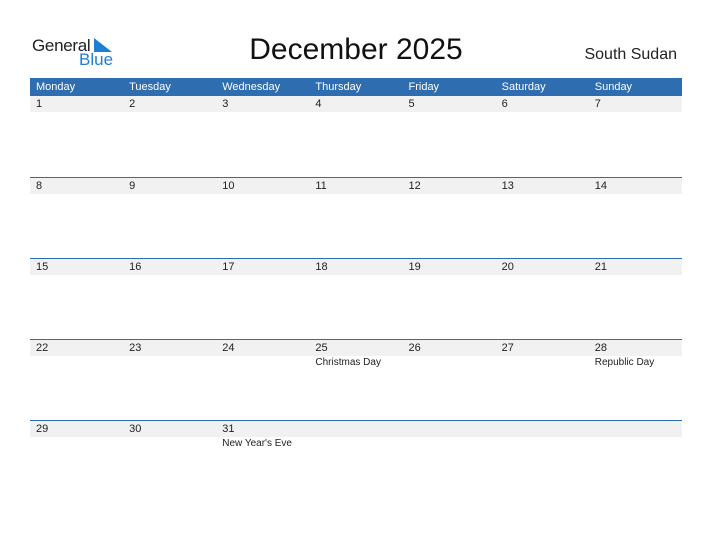  I want to click on weekday-monday: Monday, so click(56, 87).